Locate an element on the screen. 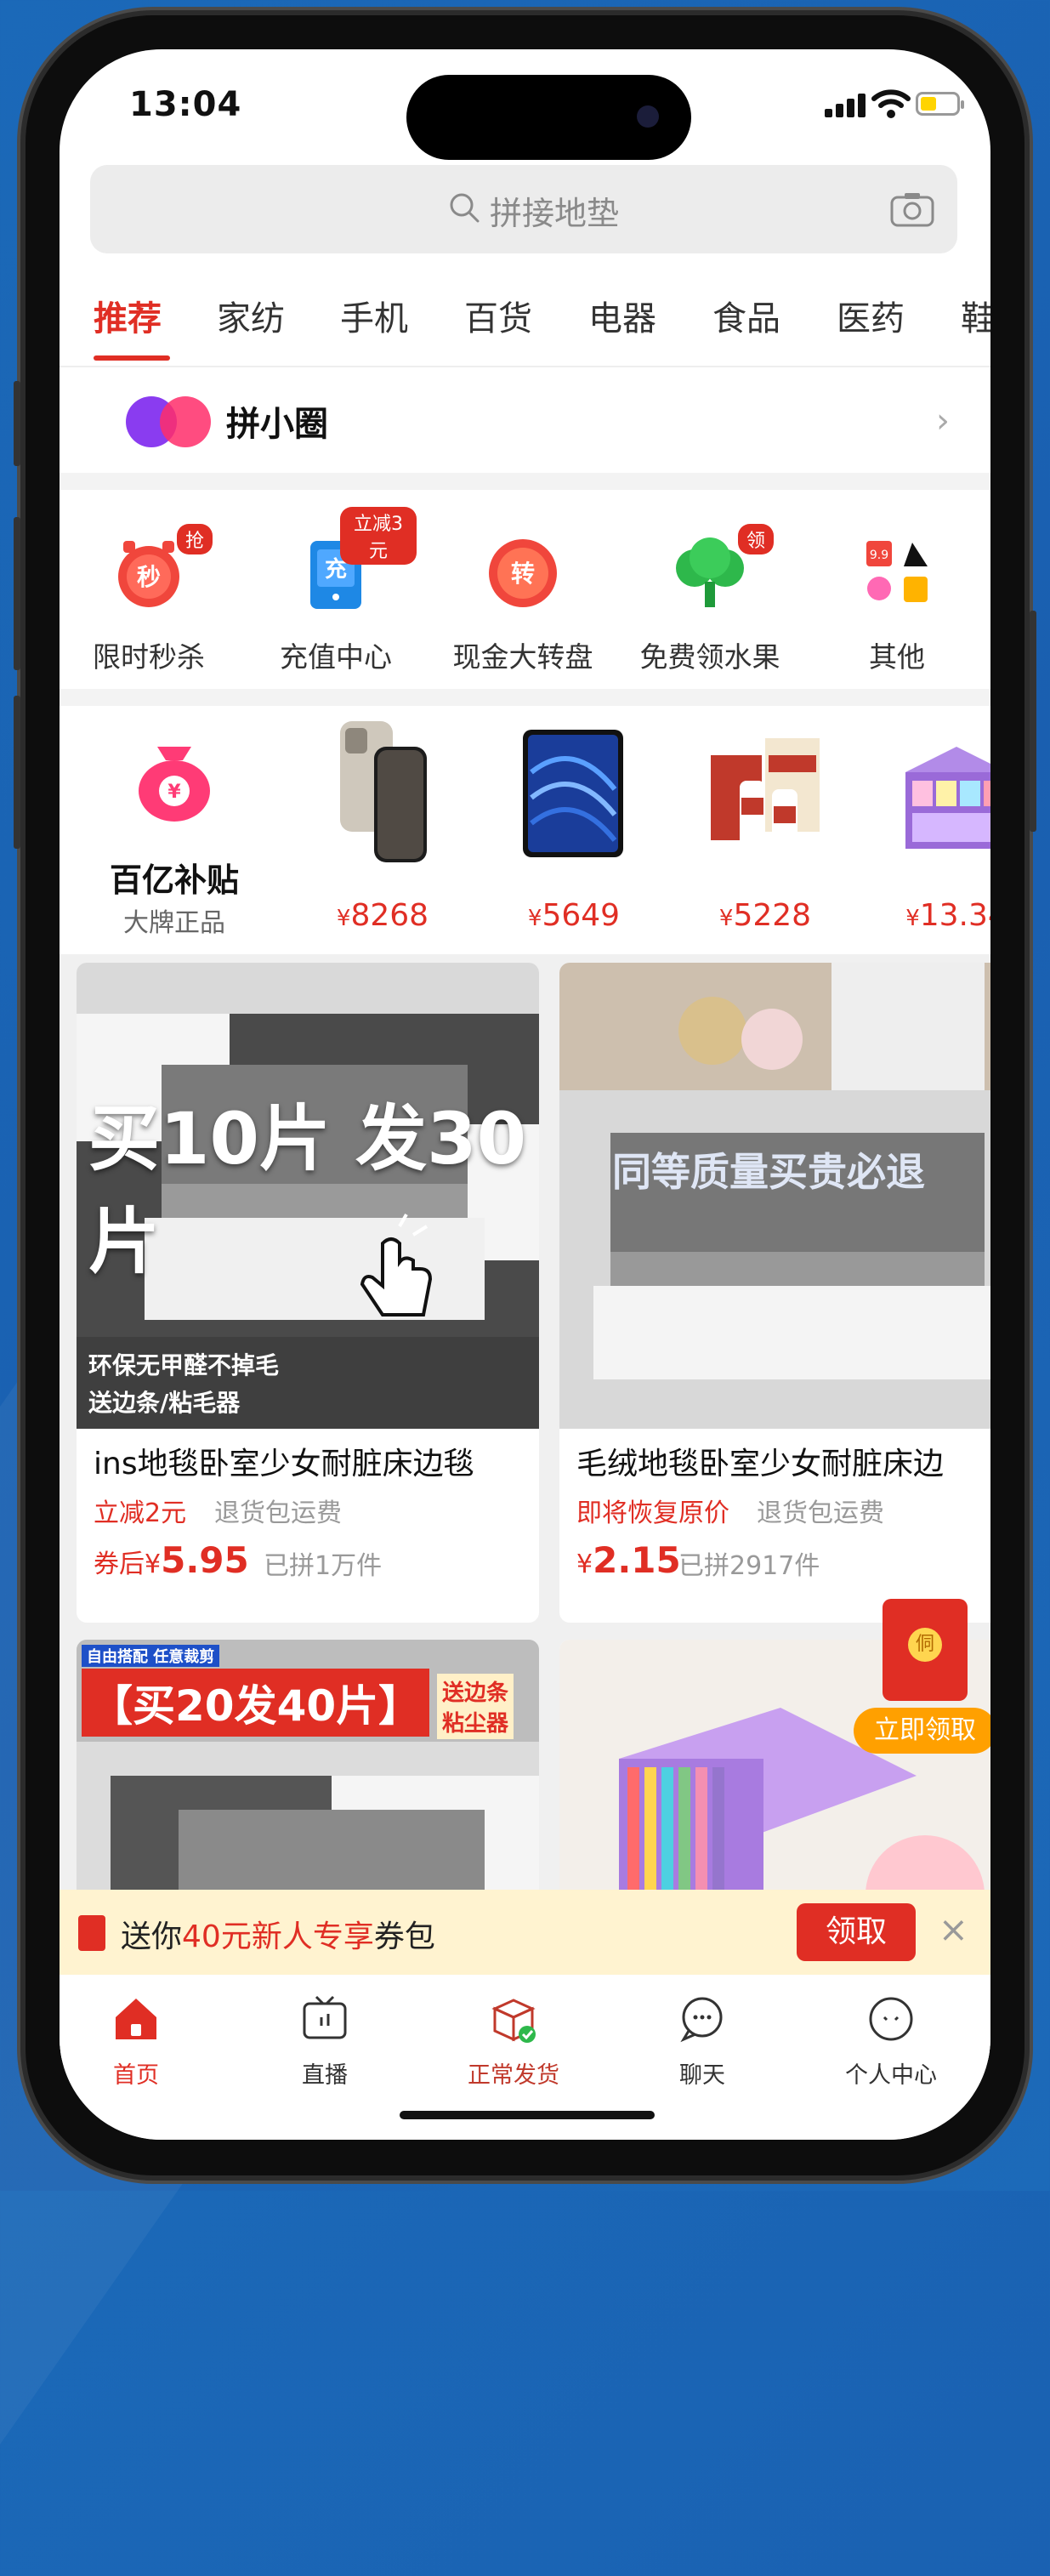 This screenshot has width=1050, height=2576. subsidy-item-ipad: ¥5649 is located at coordinates (574, 832).